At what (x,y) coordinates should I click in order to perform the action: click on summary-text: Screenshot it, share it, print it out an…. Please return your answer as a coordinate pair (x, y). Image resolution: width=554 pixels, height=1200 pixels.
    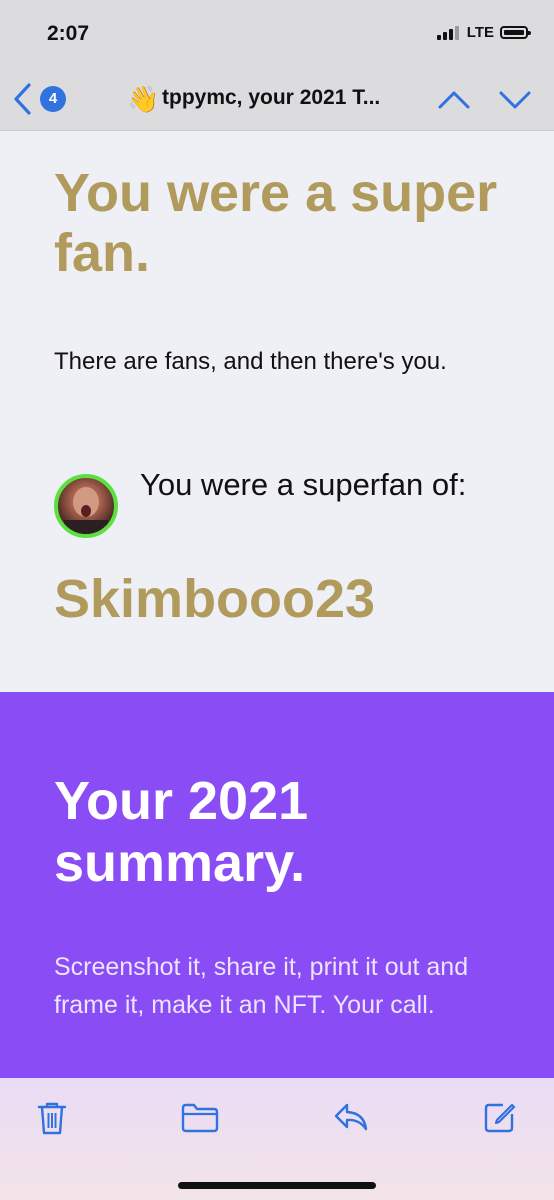
    Looking at the image, I should click on (261, 986).